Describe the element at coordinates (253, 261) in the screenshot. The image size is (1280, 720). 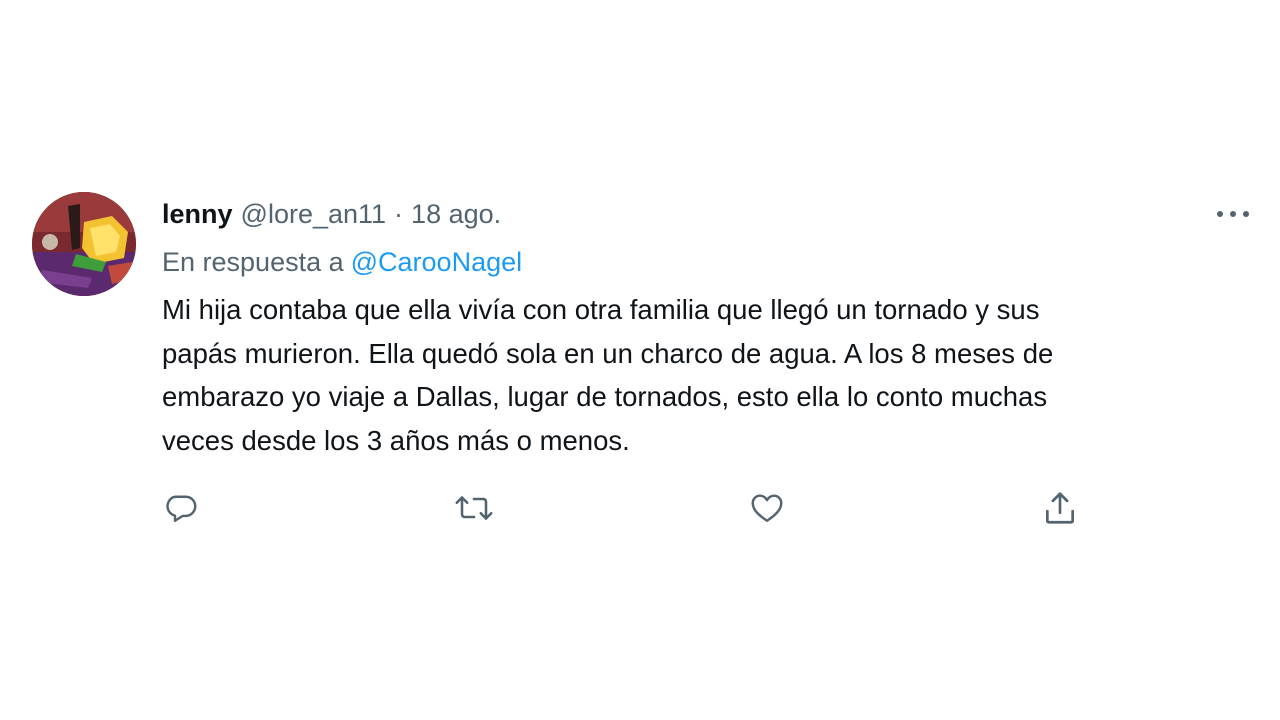
I see `reply-prefix: En respuesta a` at that location.